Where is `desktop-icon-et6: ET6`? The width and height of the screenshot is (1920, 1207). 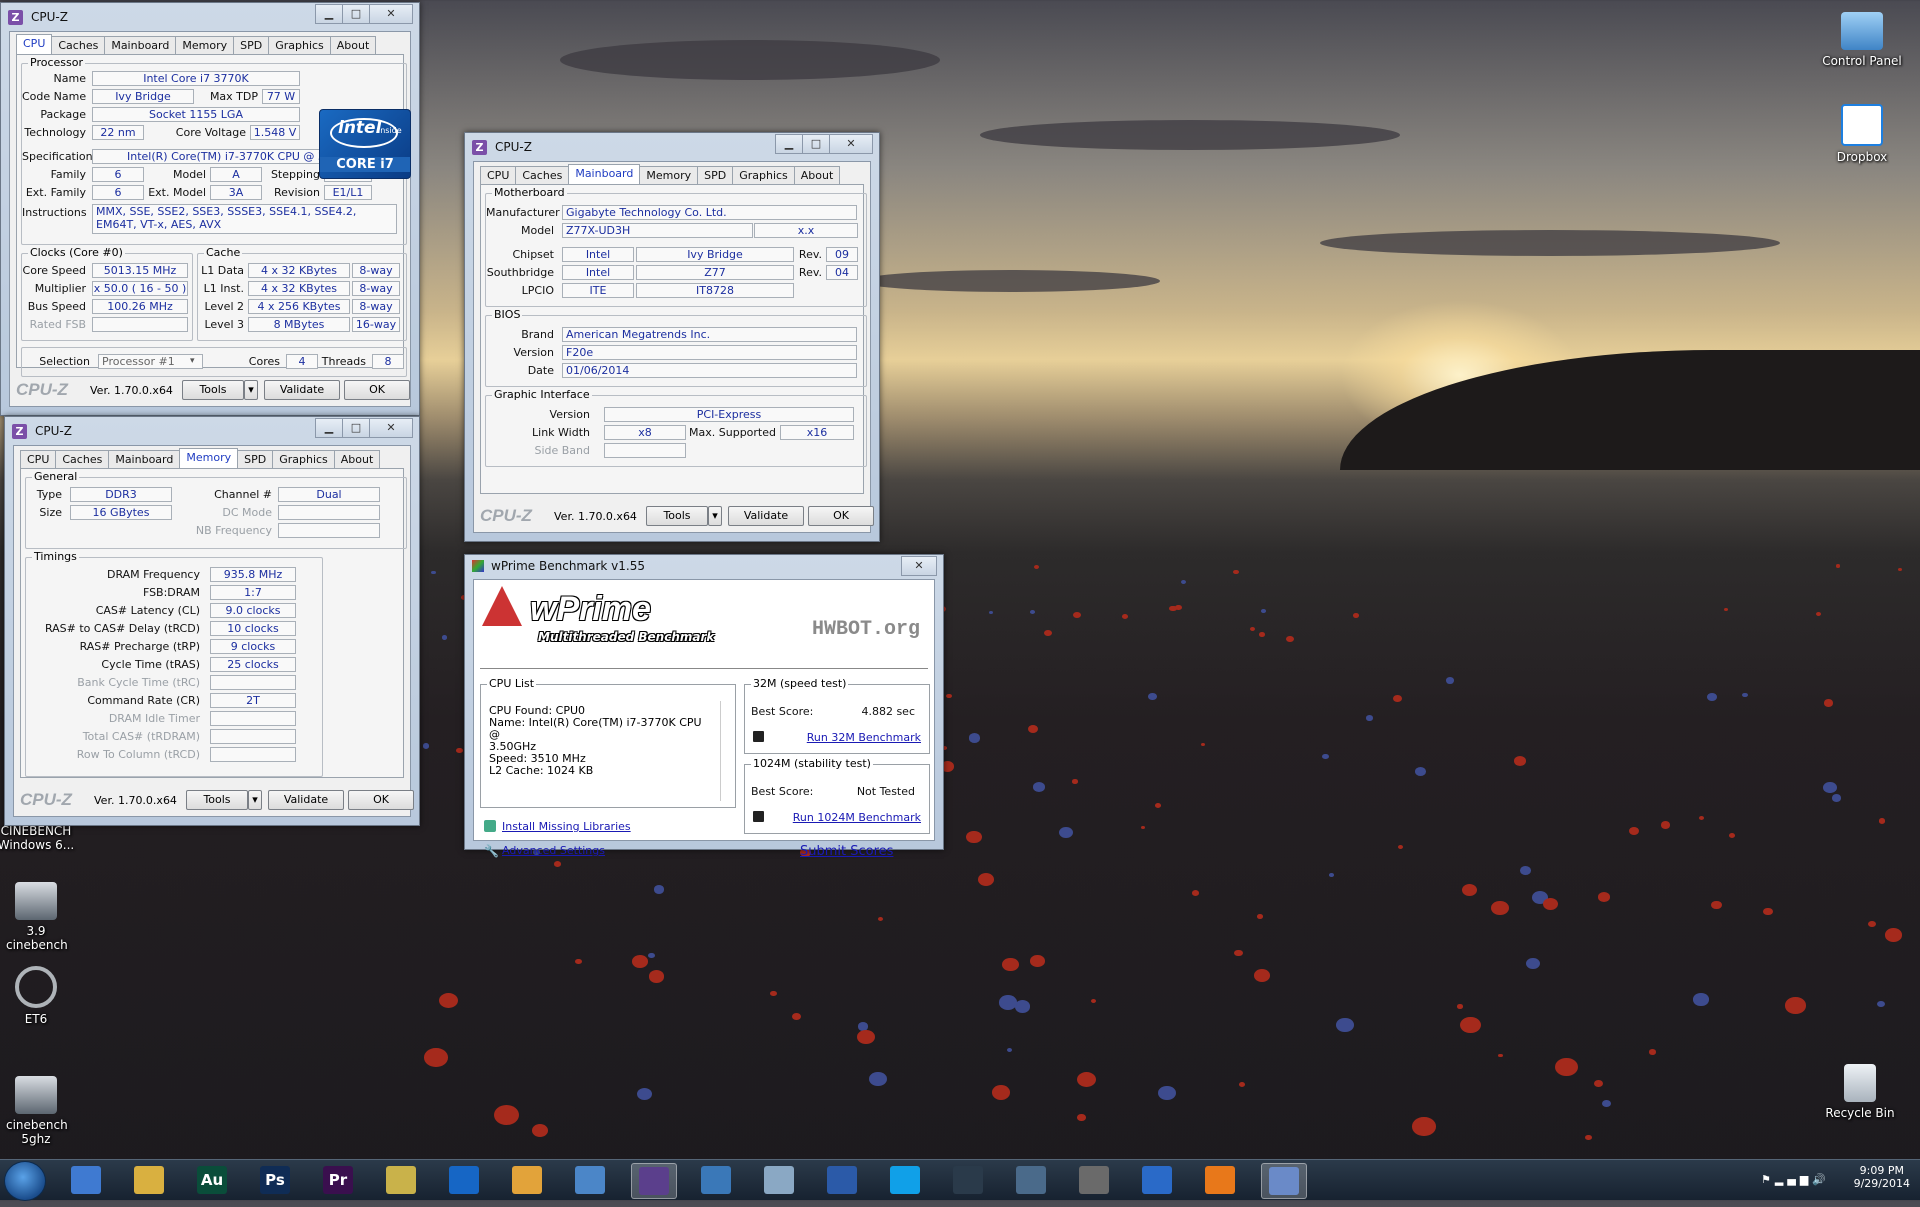 desktop-icon-et6: ET6 is located at coordinates (38, 996).